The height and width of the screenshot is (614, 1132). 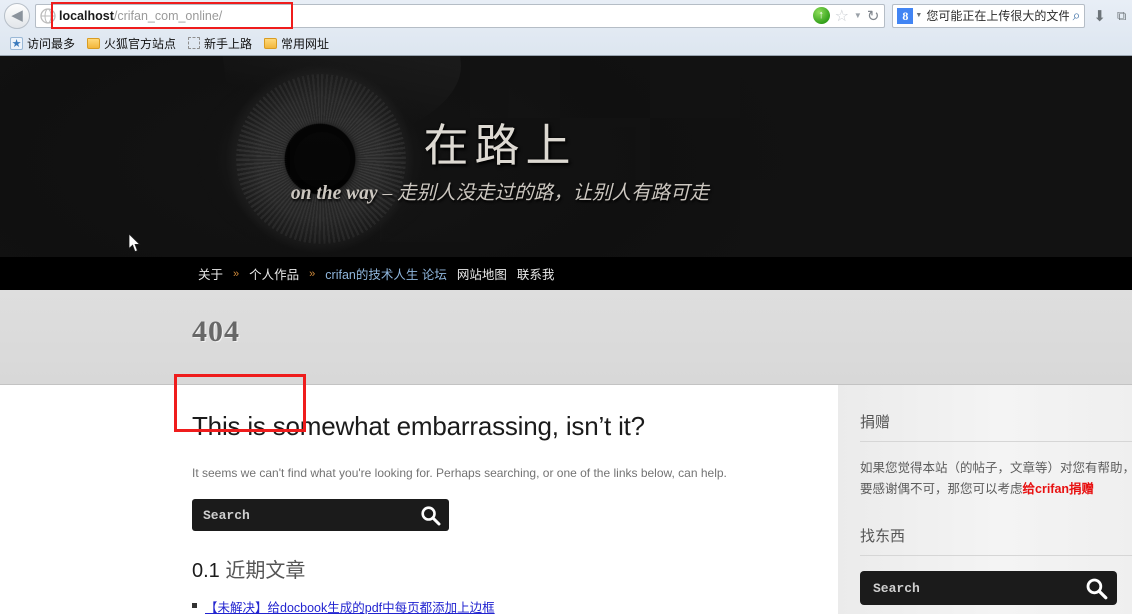 I want to click on donate-line-2-text: 要感谢偶不可，那您可以考虑, so click(x=941, y=489).